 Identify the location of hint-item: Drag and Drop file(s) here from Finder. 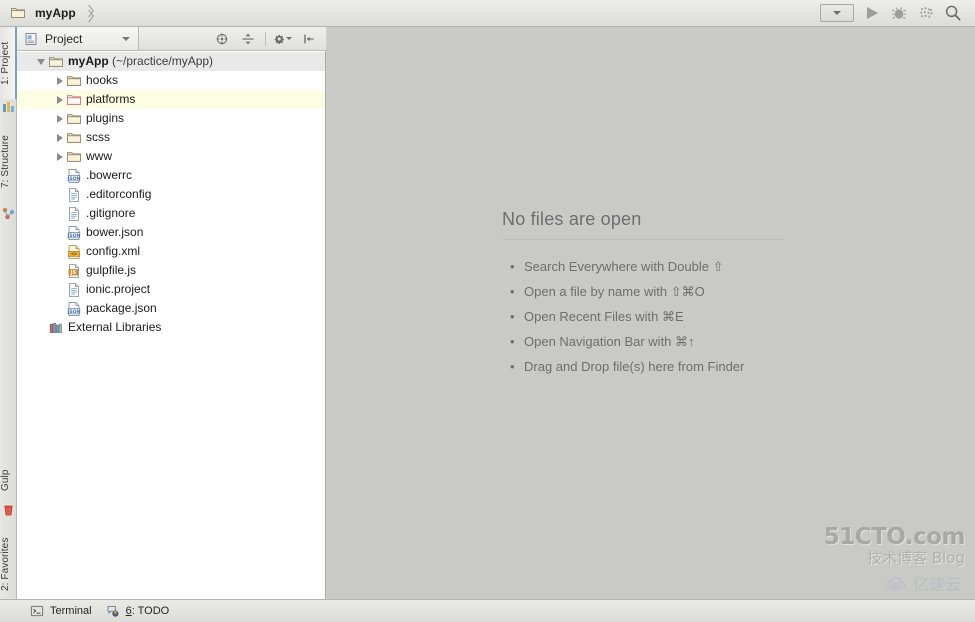
(712, 366).